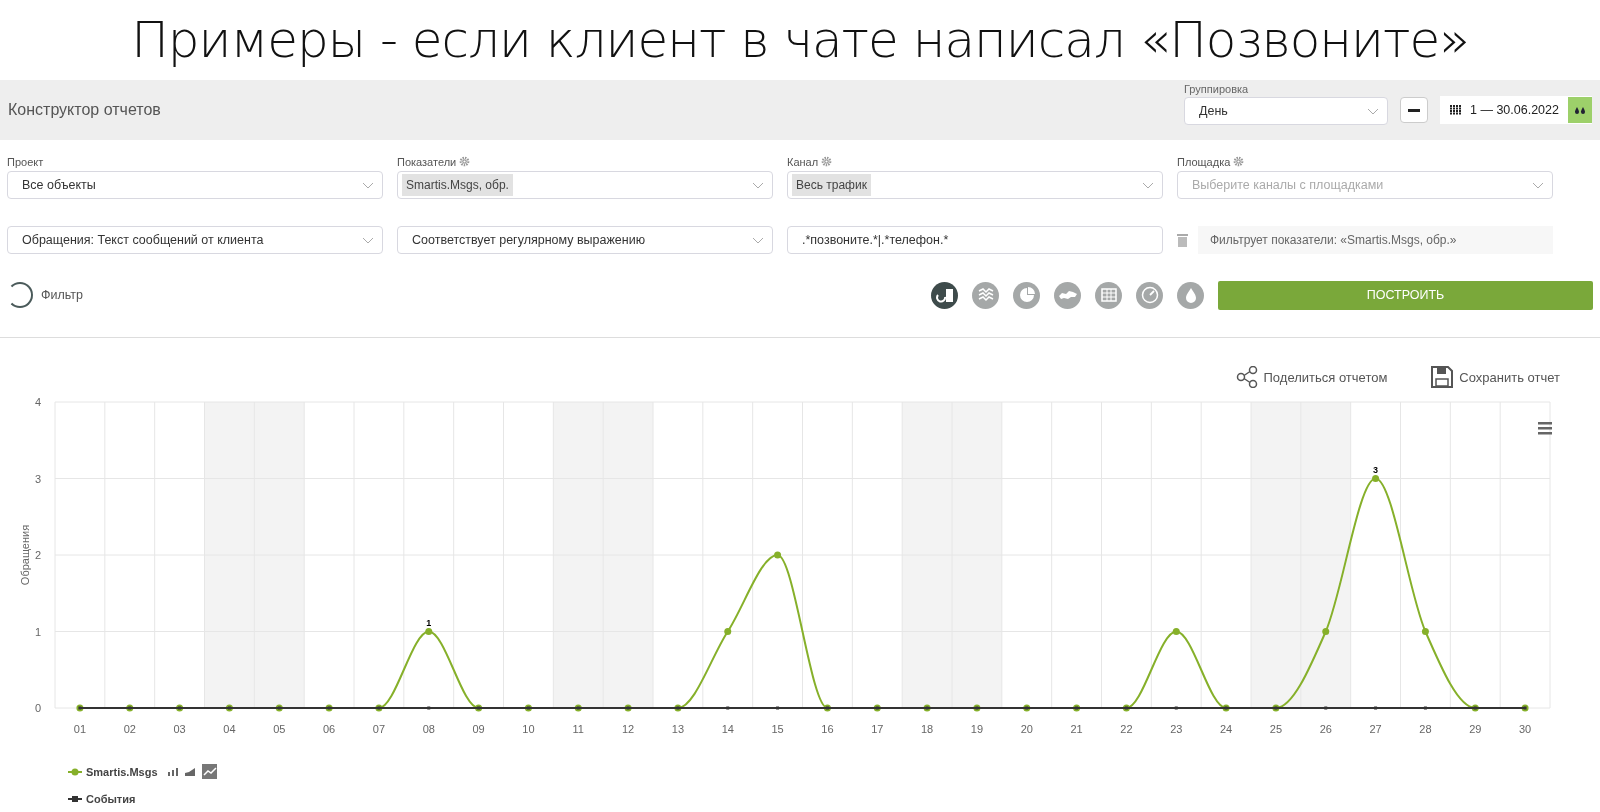 The height and width of the screenshot is (812, 1600). I want to click on legend-item: События, so click(834, 799).